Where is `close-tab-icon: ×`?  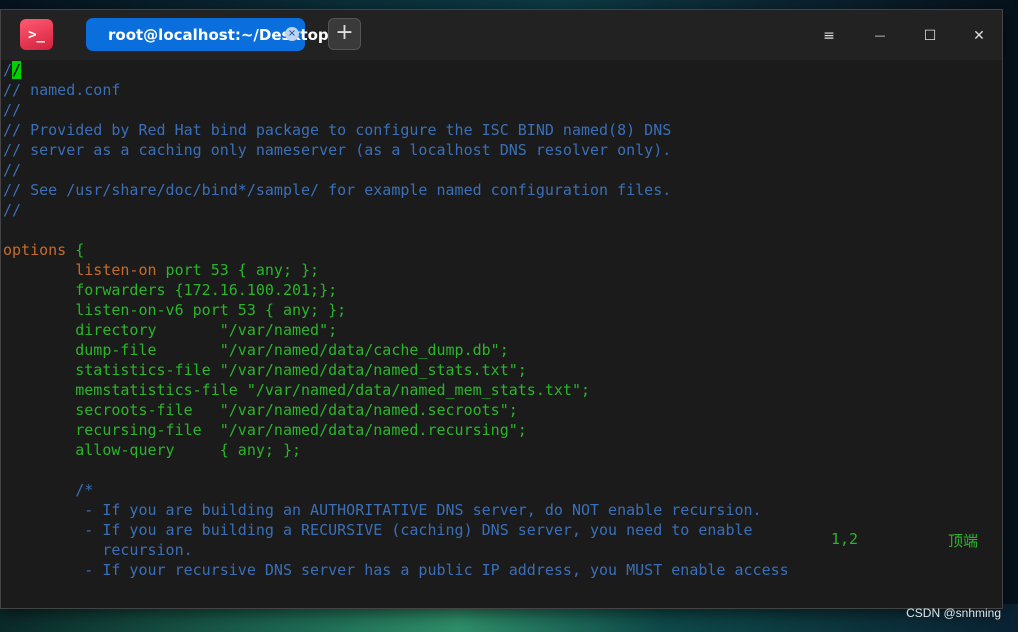 close-tab-icon: × is located at coordinates (292, 34).